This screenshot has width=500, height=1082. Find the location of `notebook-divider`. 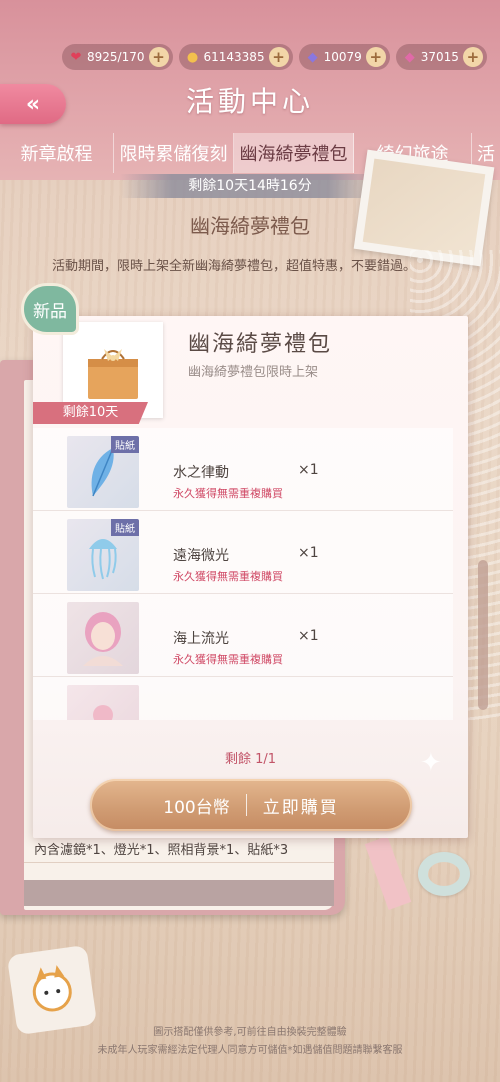

notebook-divider is located at coordinates (179, 862).